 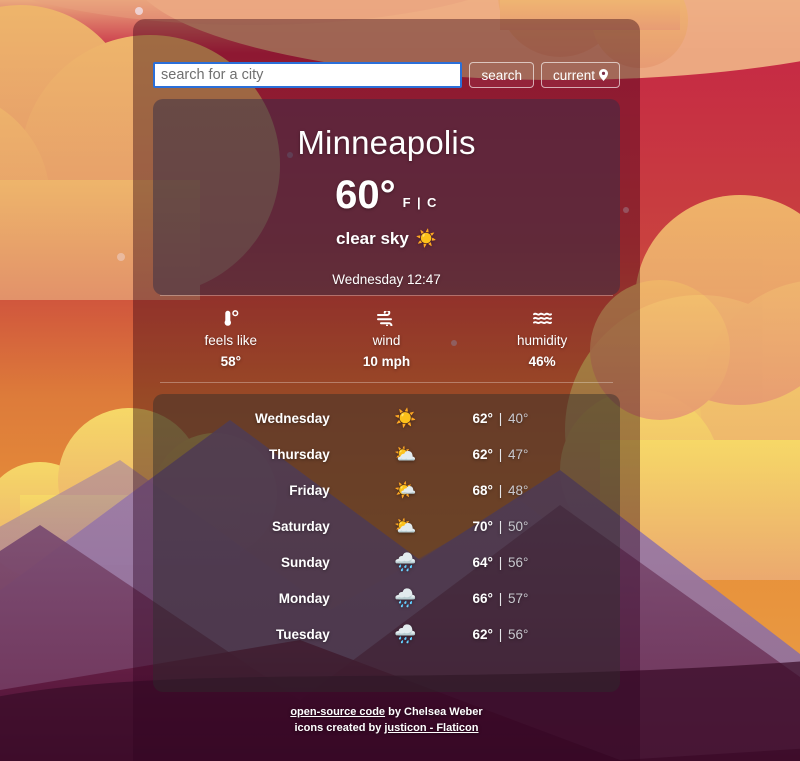 What do you see at coordinates (386, 142) in the screenshot?
I see `city-name: Minneapolis` at bounding box center [386, 142].